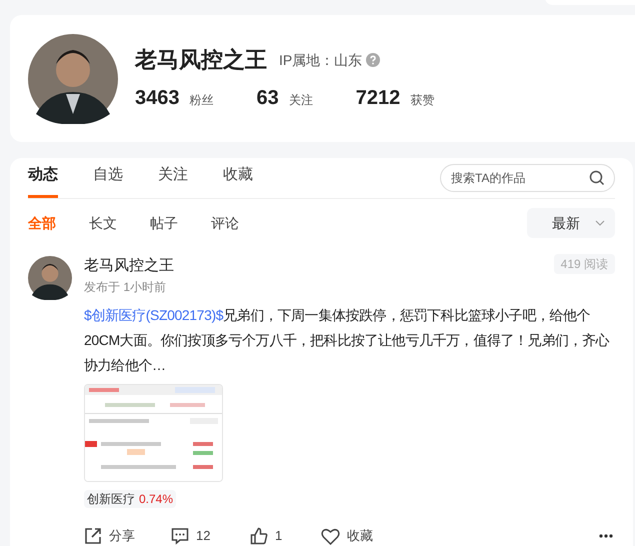 The width and height of the screenshot is (635, 546). Describe the element at coordinates (129, 266) in the screenshot. I see `author-name: 老马风控之王` at that location.